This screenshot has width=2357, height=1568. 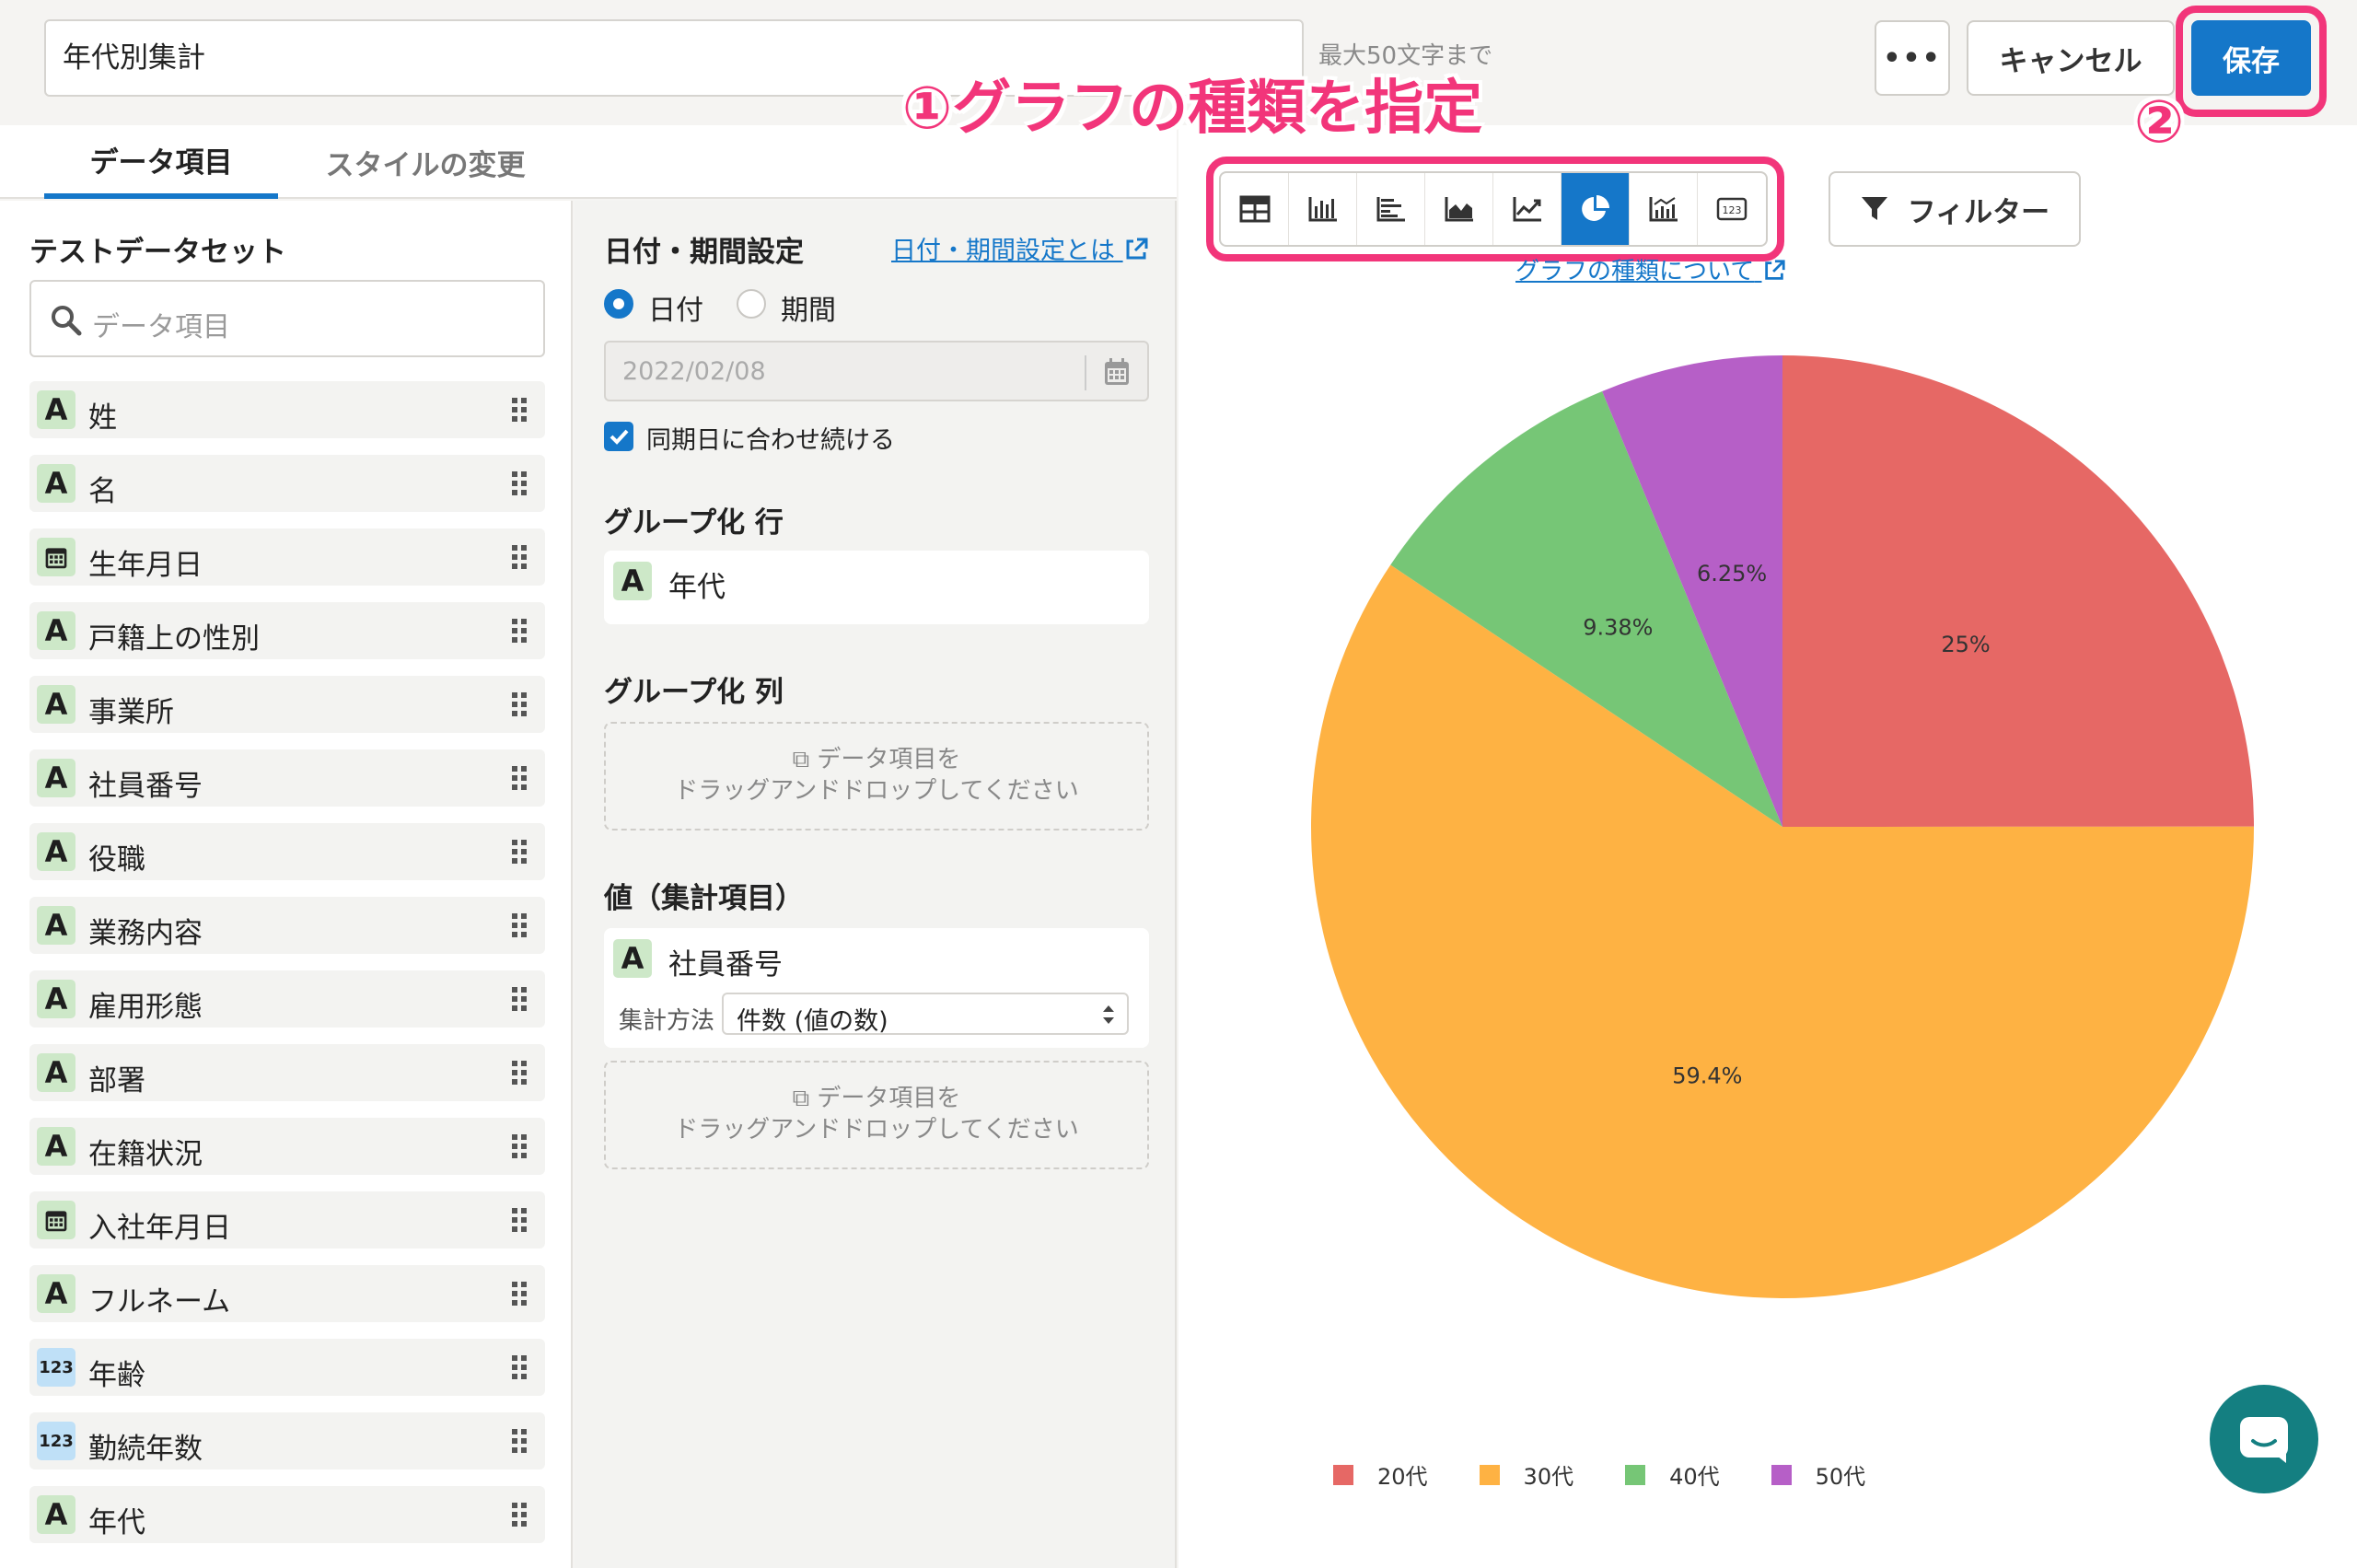 What do you see at coordinates (812, 1021) in the screenshot?
I see `aggregation-value: 件数 (値の数)` at bounding box center [812, 1021].